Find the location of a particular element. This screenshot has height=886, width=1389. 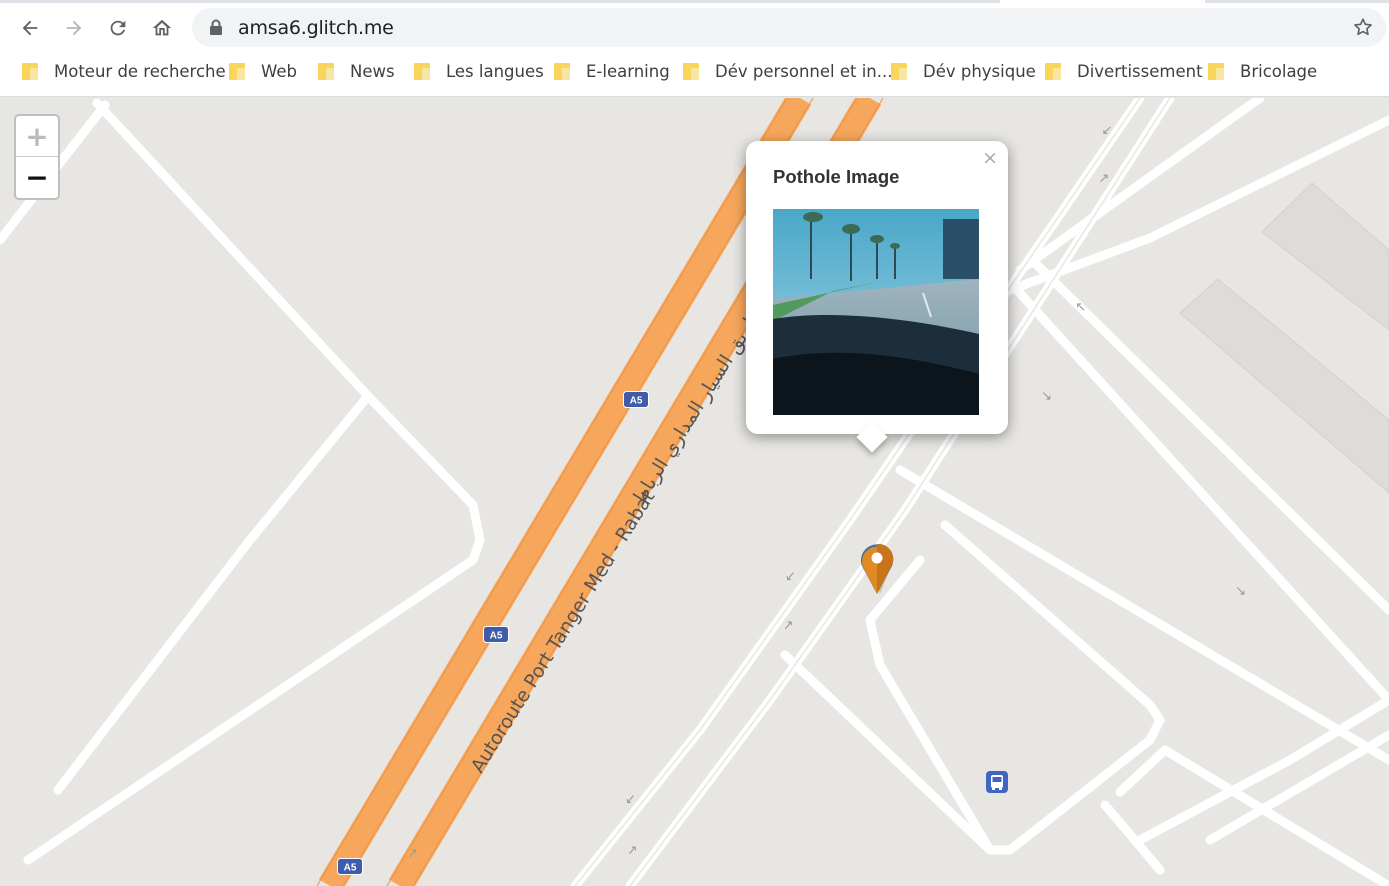

home-icon is located at coordinates (162, 27).